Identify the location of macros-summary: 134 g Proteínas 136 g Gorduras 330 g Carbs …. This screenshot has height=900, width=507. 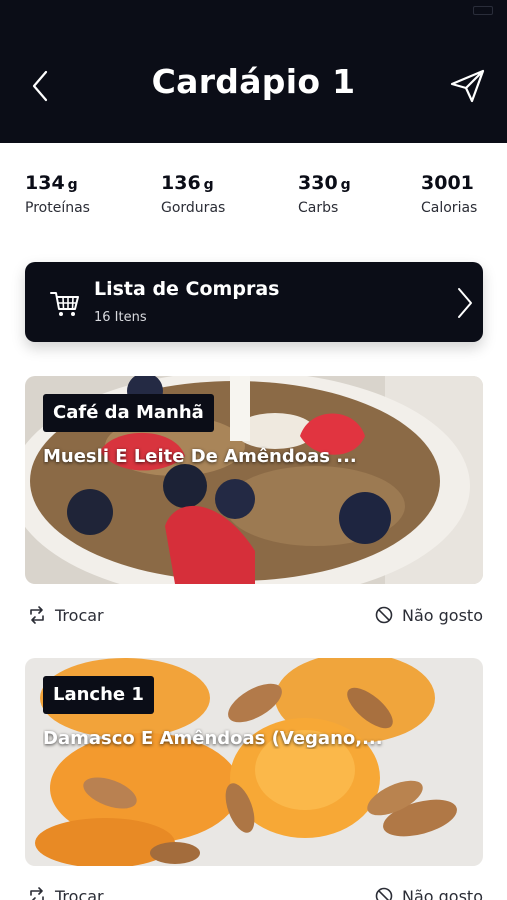
(253, 202).